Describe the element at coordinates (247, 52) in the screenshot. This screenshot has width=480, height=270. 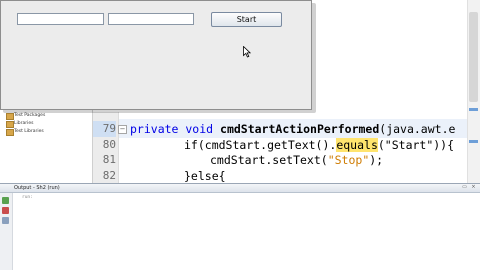
I see `arrow-cursor-icon` at that location.